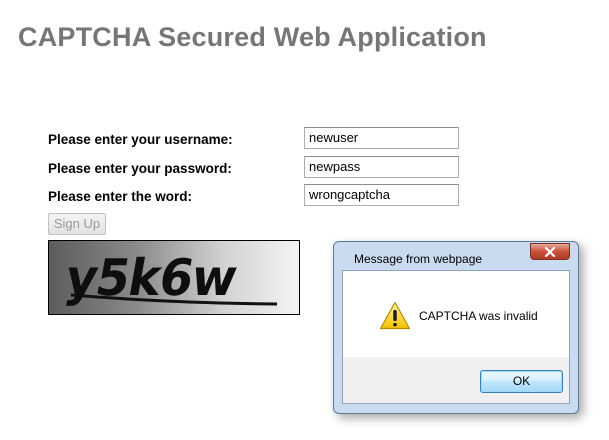 This screenshot has width=609, height=440. I want to click on dialog-body: CAPTCHA was invalid, so click(456, 314).